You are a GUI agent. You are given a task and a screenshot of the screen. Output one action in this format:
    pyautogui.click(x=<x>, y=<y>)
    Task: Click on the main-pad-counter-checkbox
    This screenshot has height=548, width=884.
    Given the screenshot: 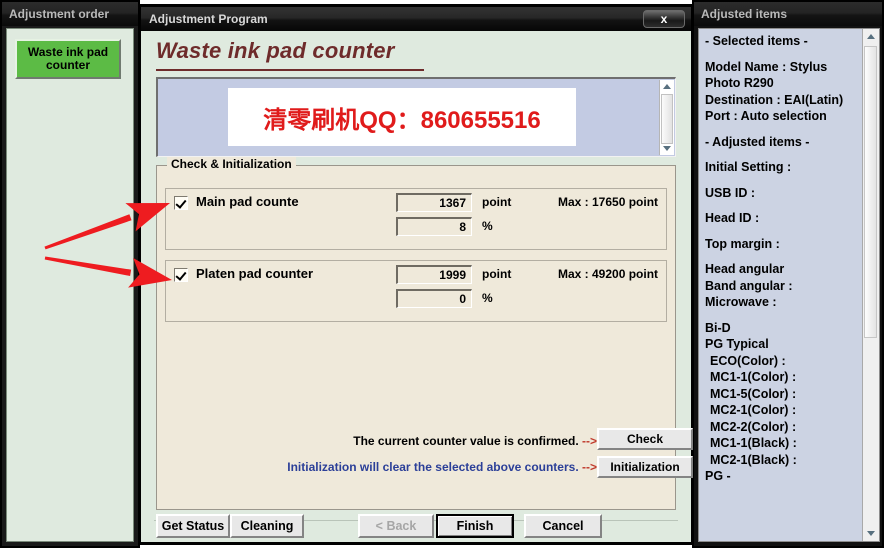 What is the action you would take?
    pyautogui.click(x=181, y=203)
    